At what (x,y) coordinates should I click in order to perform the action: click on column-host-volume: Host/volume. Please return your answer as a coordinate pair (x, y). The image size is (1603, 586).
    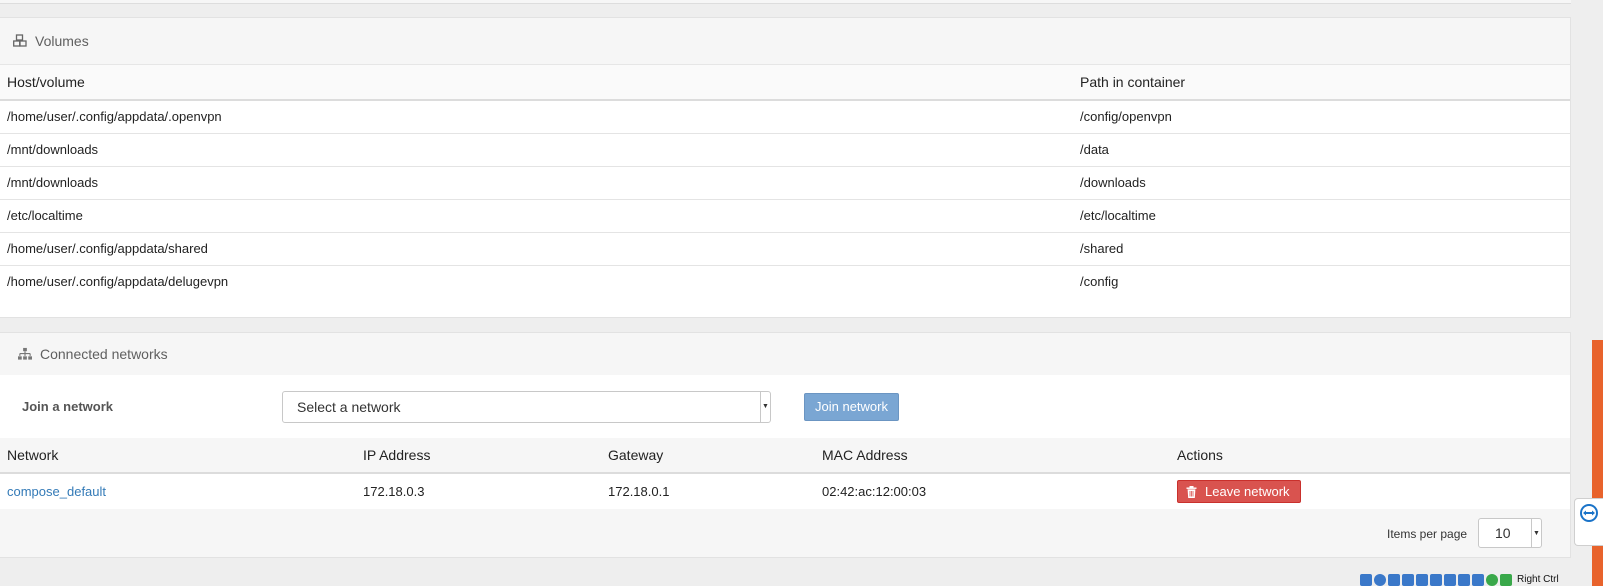
    Looking at the image, I should click on (536, 83).